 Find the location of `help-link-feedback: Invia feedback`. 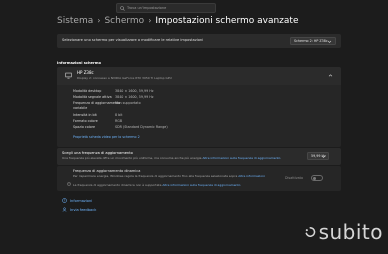

help-link-feedback: Invia feedback is located at coordinates (79, 209).